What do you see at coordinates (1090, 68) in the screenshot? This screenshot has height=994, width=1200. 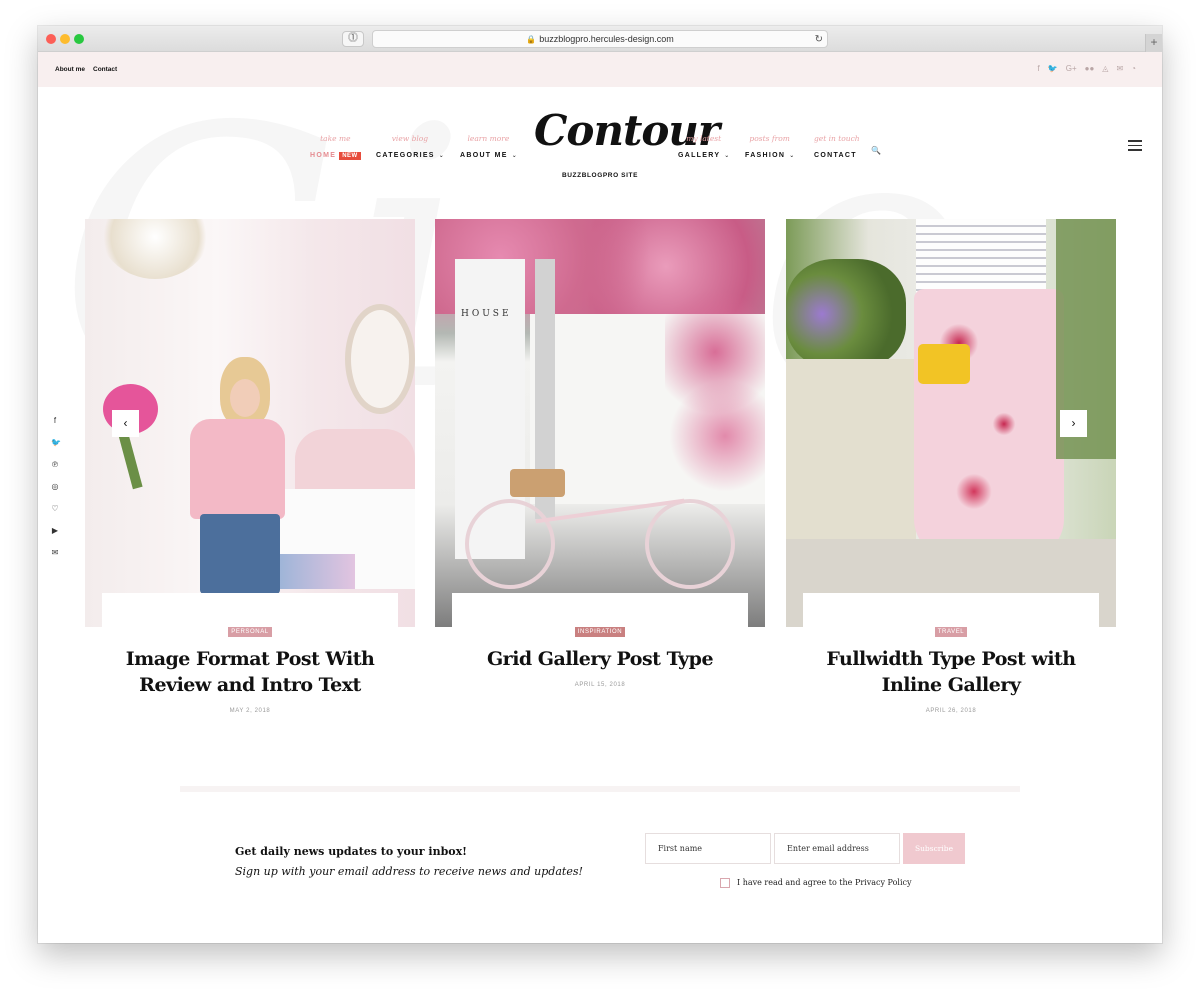 I see `flickr-icon: ●●` at bounding box center [1090, 68].